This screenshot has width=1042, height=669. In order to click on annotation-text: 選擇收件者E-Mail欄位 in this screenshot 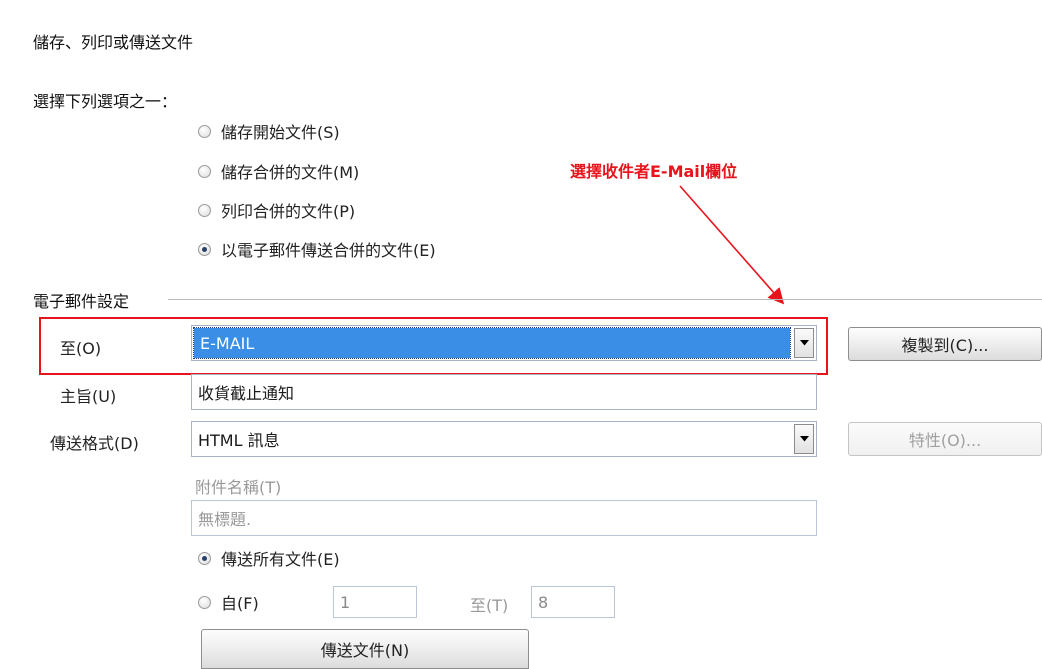, I will do `click(654, 171)`.